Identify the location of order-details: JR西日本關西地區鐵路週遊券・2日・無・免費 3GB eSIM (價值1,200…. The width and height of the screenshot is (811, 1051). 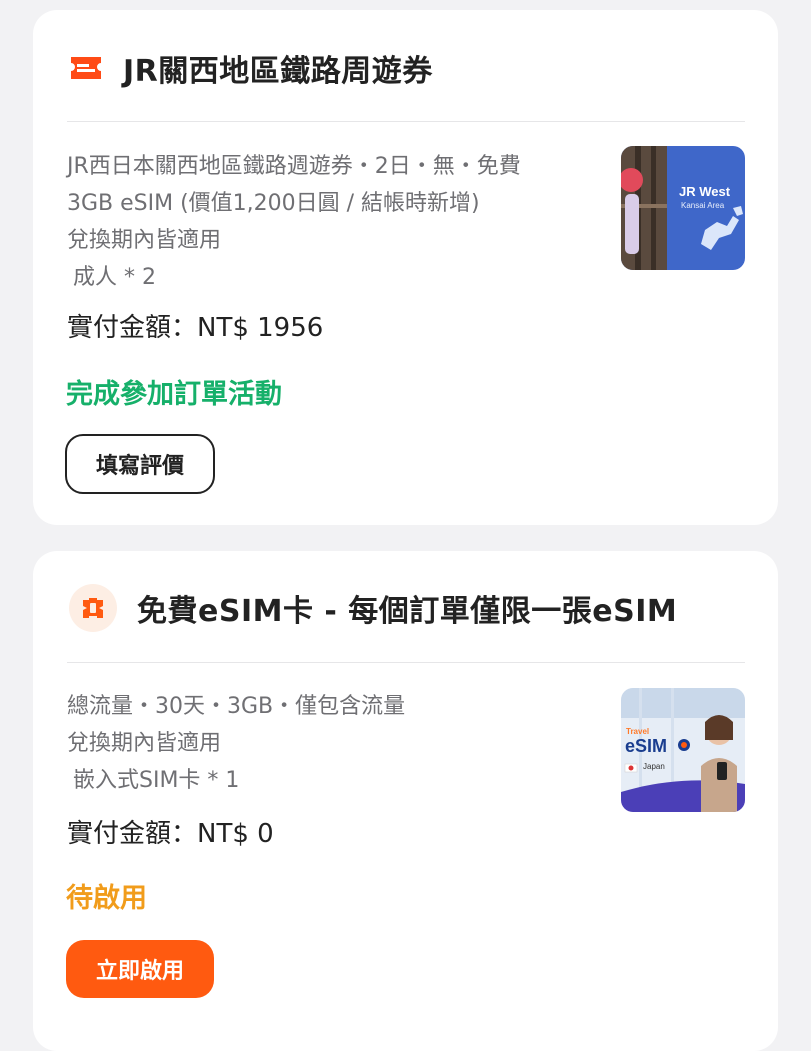
(337, 222).